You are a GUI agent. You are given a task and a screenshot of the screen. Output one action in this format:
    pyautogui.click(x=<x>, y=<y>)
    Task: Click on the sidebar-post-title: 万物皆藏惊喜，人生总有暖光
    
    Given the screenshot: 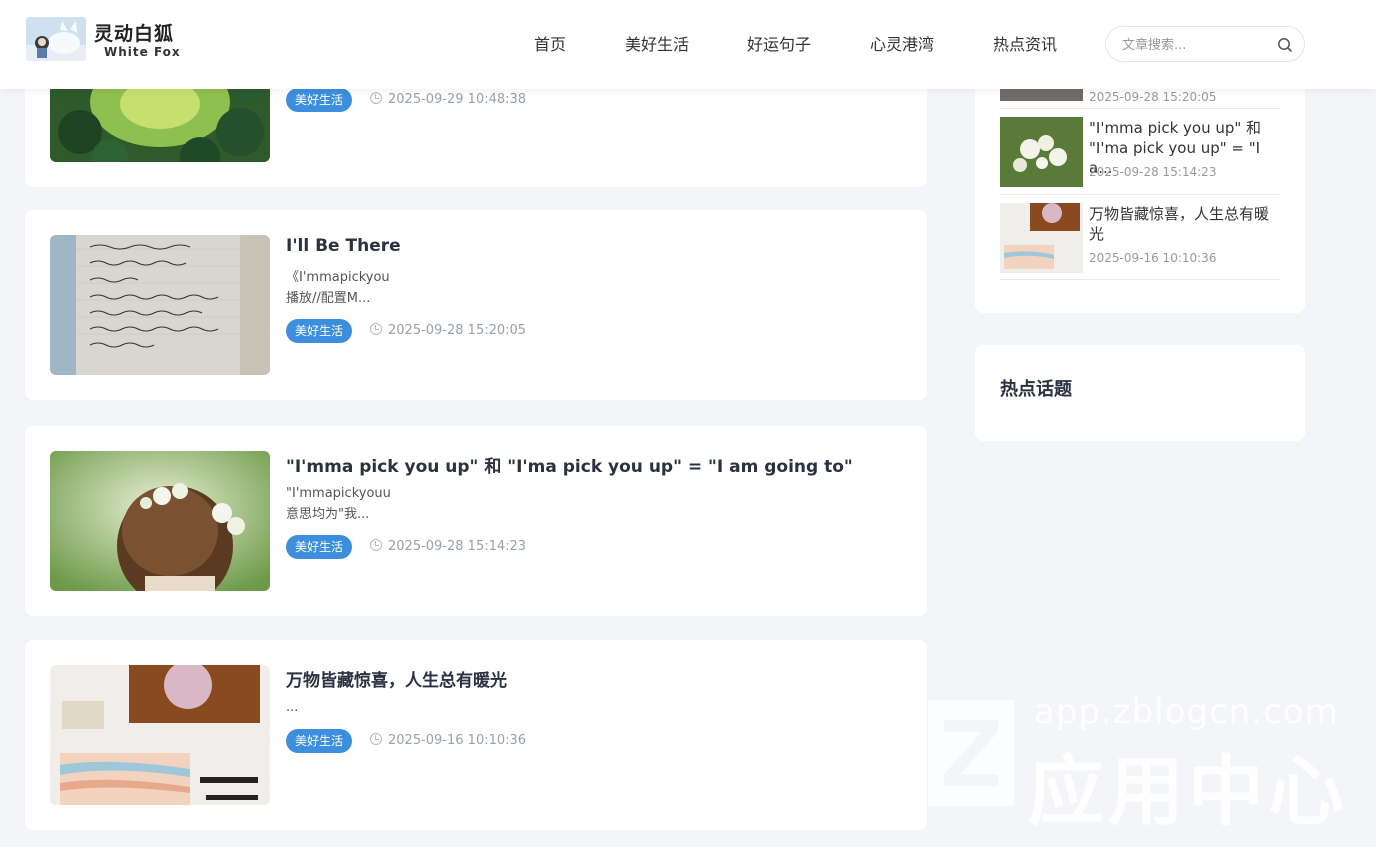 What is the action you would take?
    pyautogui.click(x=1182, y=224)
    